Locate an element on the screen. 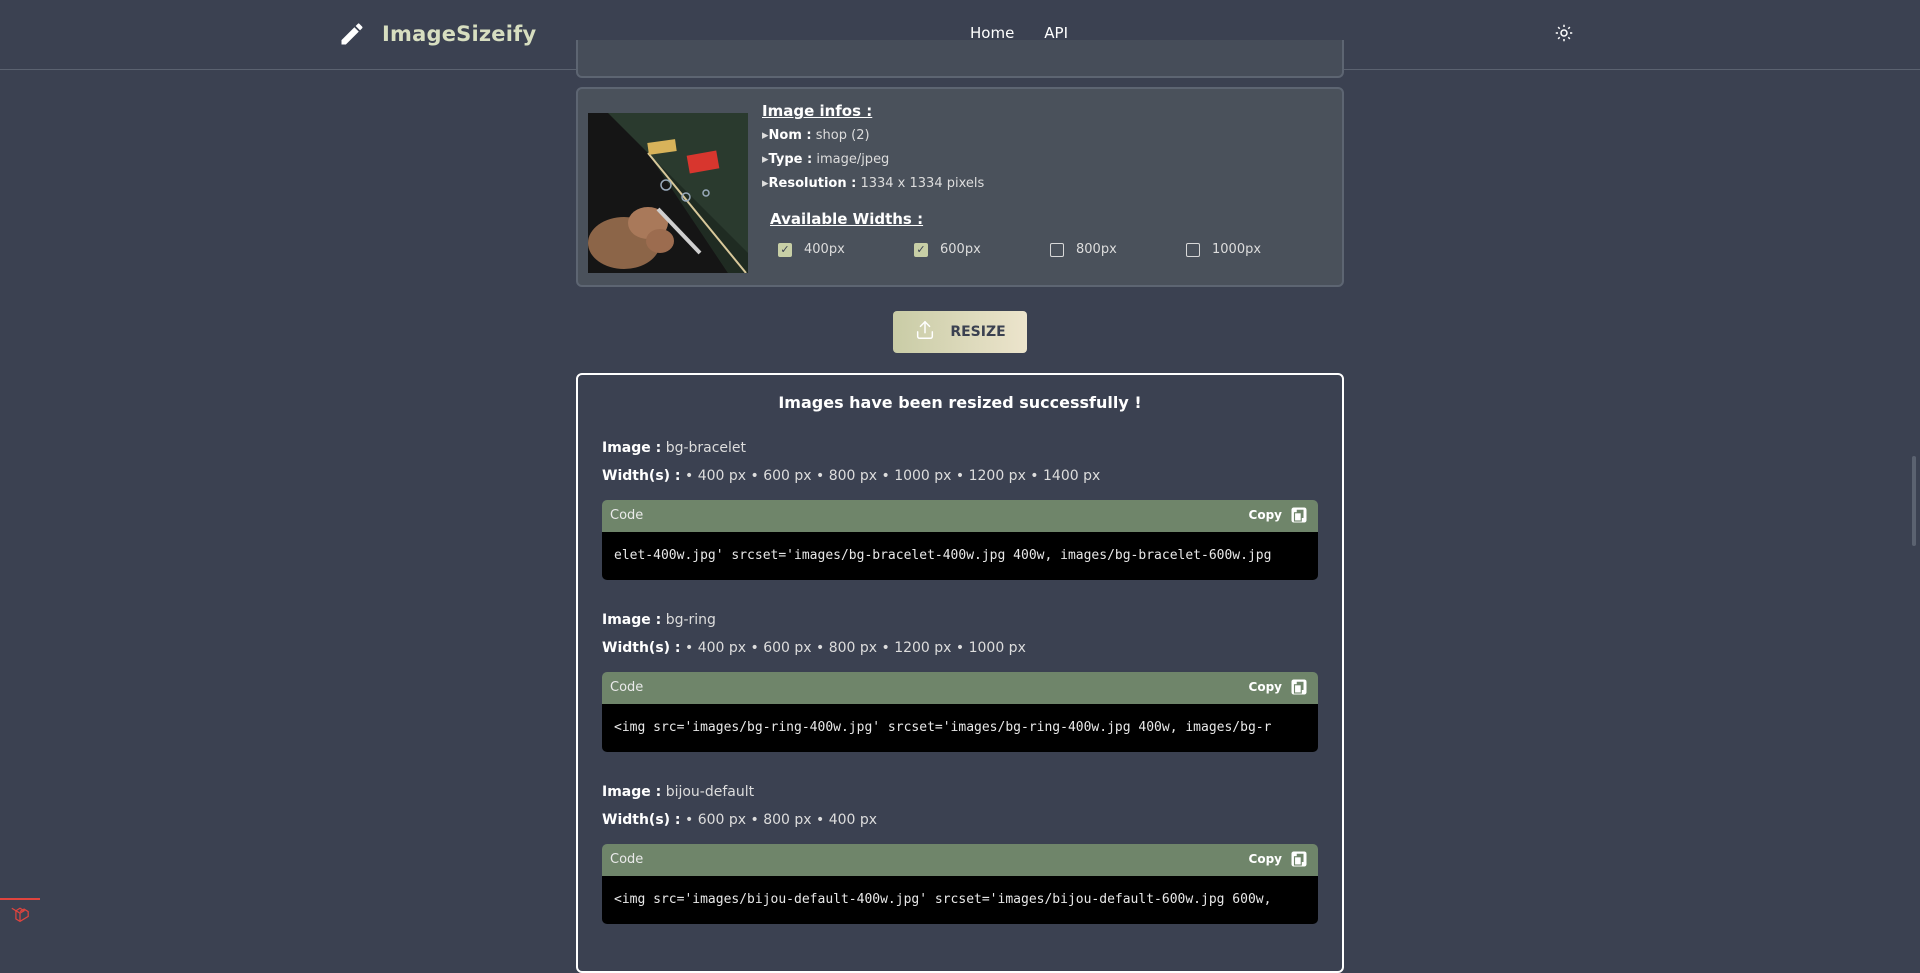 Image resolution: width=1920 pixels, height=973 pixels. entry-widths-value: • 600 px • 800 px • 400 px is located at coordinates (781, 820).